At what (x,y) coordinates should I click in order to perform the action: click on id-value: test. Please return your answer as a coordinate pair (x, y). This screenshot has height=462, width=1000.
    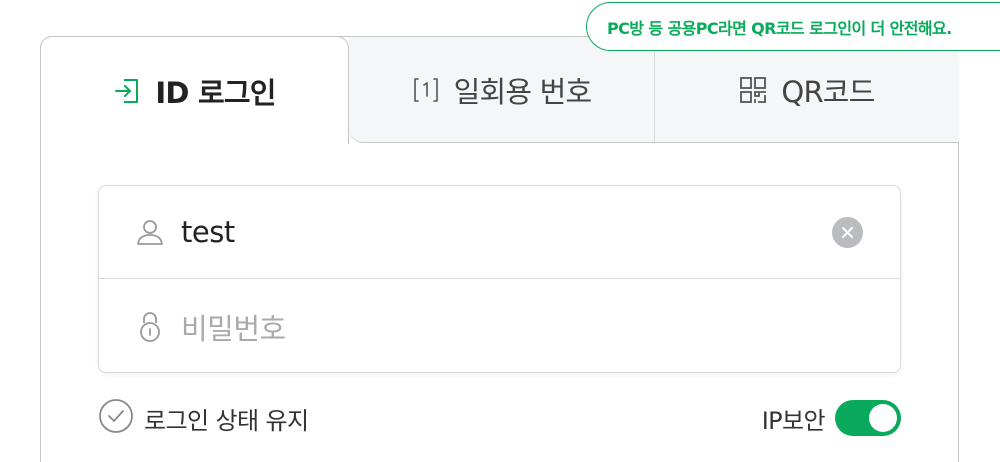
    Looking at the image, I should click on (208, 232).